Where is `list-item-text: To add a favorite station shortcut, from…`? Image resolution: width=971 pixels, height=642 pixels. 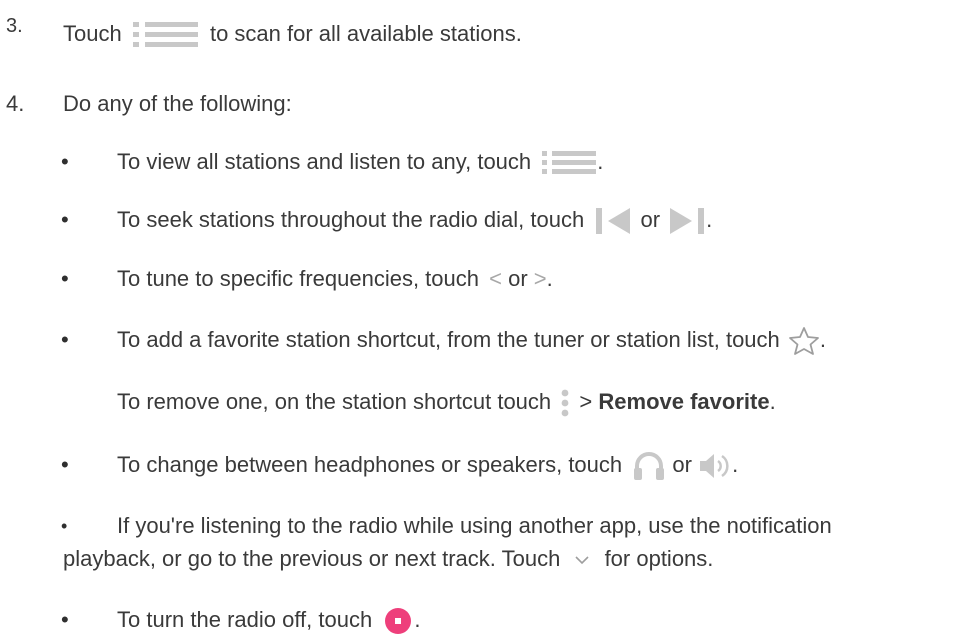 list-item-text: To add a favorite station shortcut, from… is located at coordinates (471, 341).